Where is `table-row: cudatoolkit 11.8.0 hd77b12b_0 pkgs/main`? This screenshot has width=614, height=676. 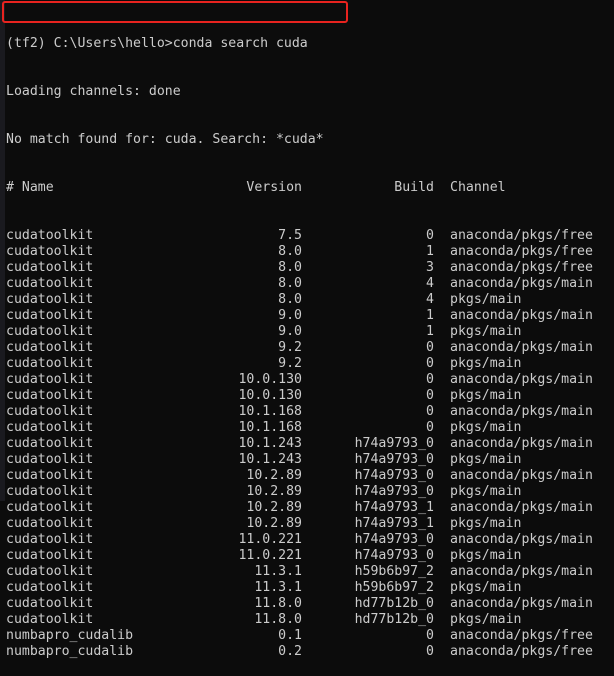 table-row: cudatoolkit 11.8.0 hd77b12b_0 pkgs/main is located at coordinates (299, 620).